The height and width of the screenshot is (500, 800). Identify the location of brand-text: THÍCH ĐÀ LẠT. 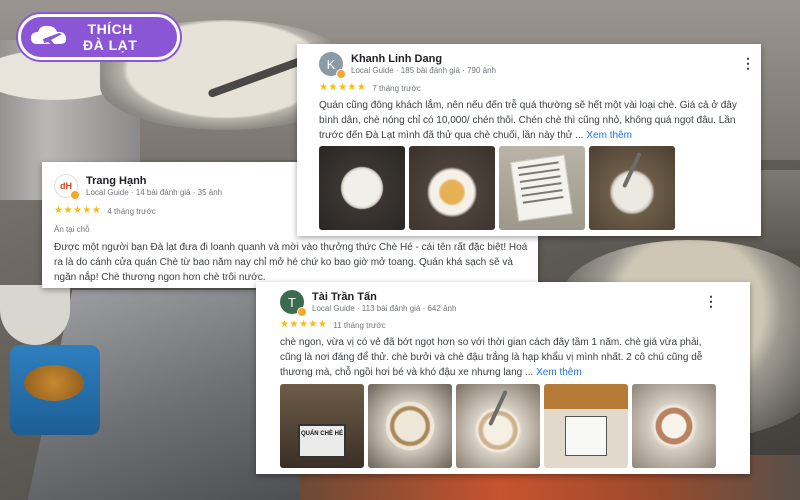
(110, 37).